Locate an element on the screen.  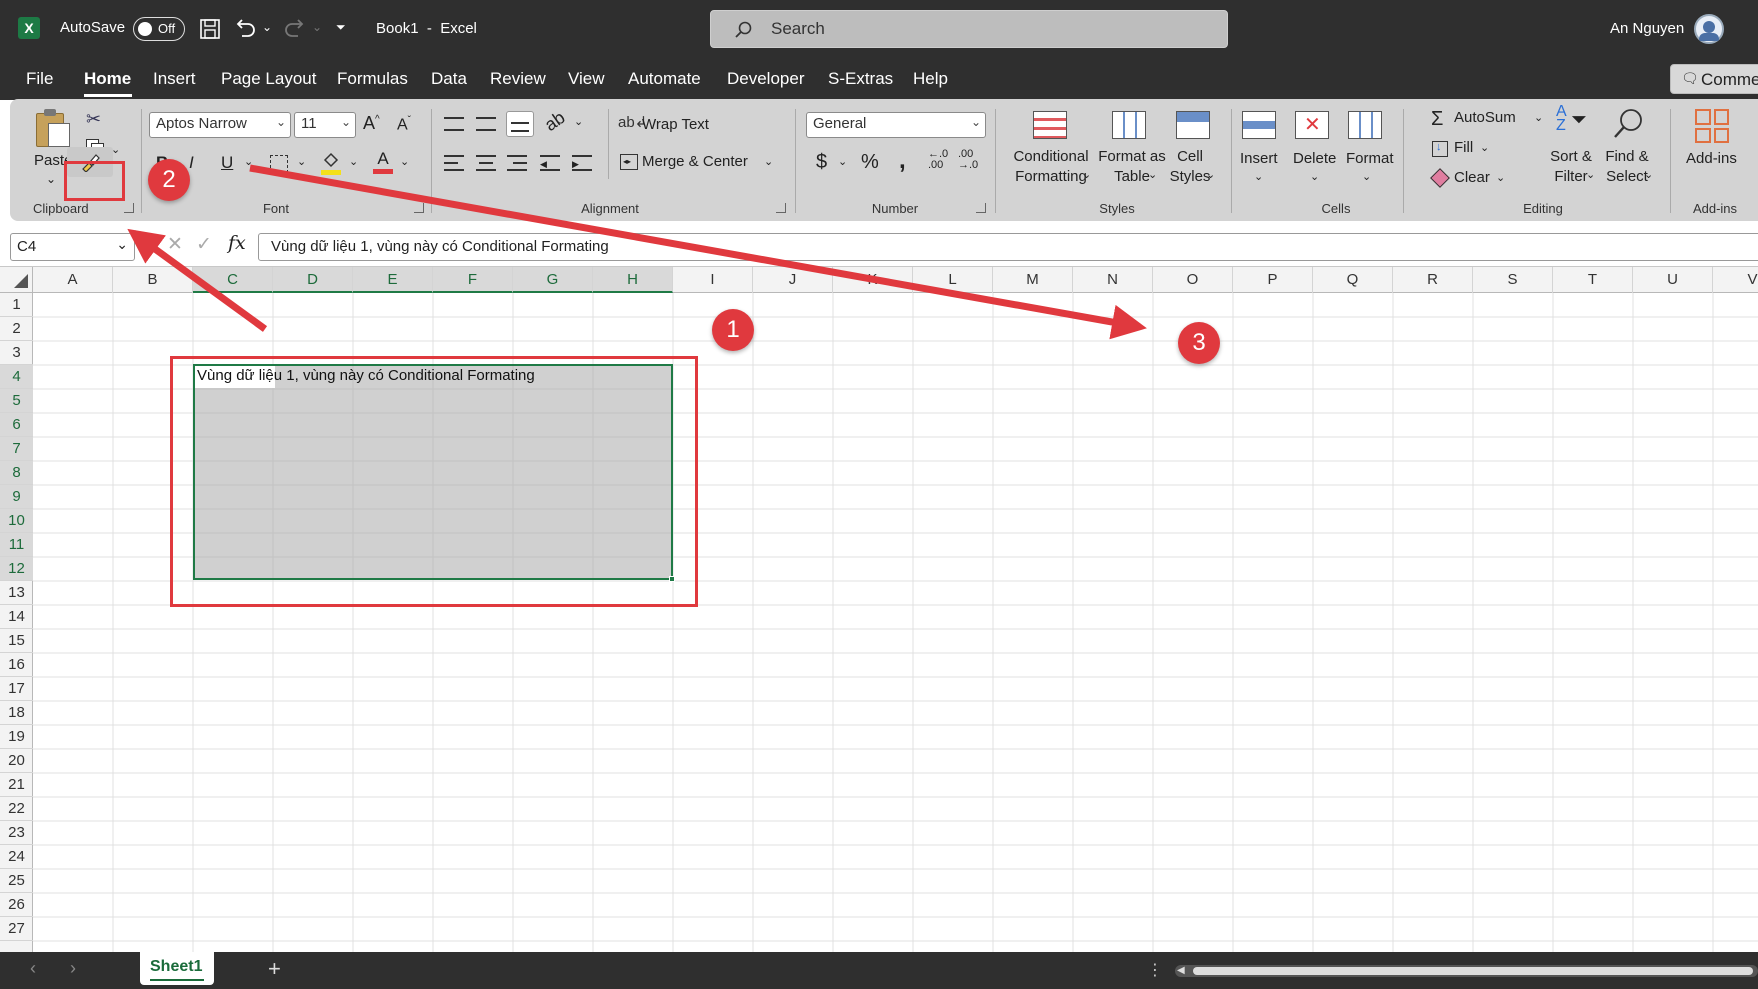
prev-sheet-icon: ‹ is located at coordinates (33, 968).